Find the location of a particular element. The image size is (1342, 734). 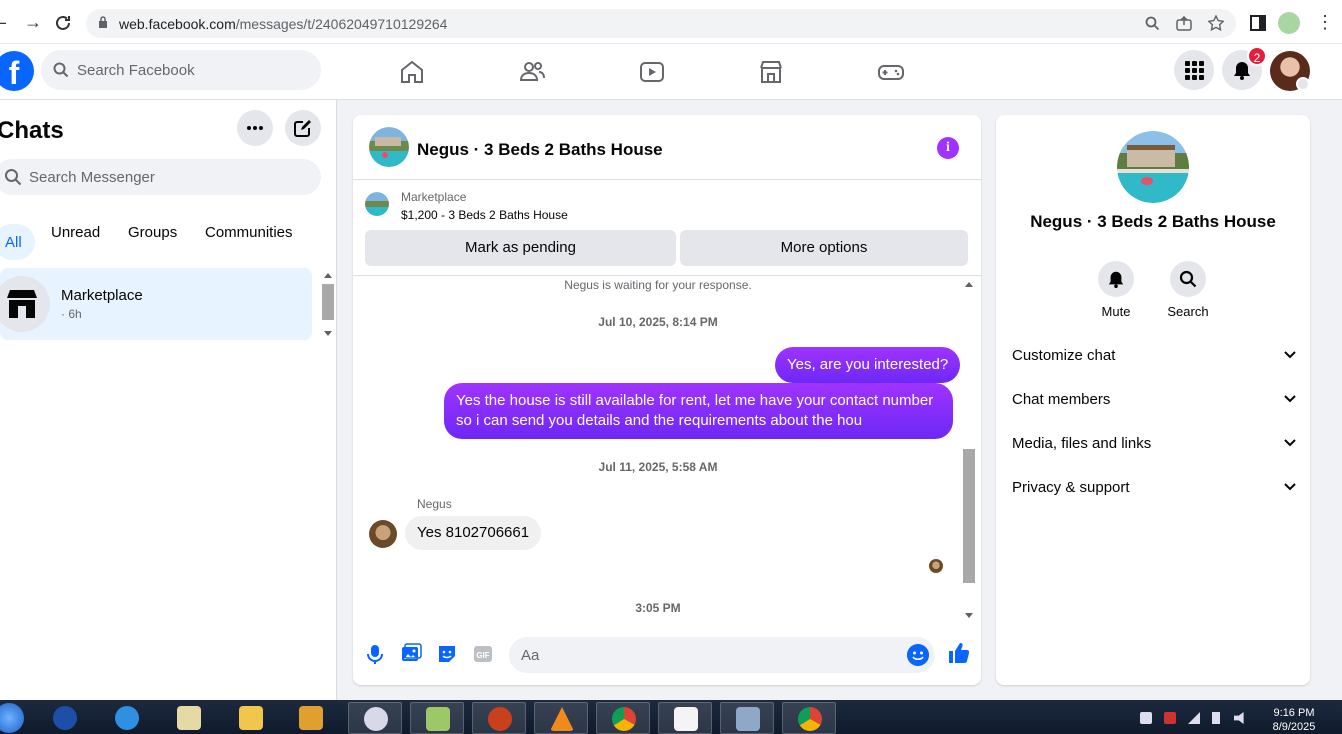

chats-title: Chats is located at coordinates (32, 130).